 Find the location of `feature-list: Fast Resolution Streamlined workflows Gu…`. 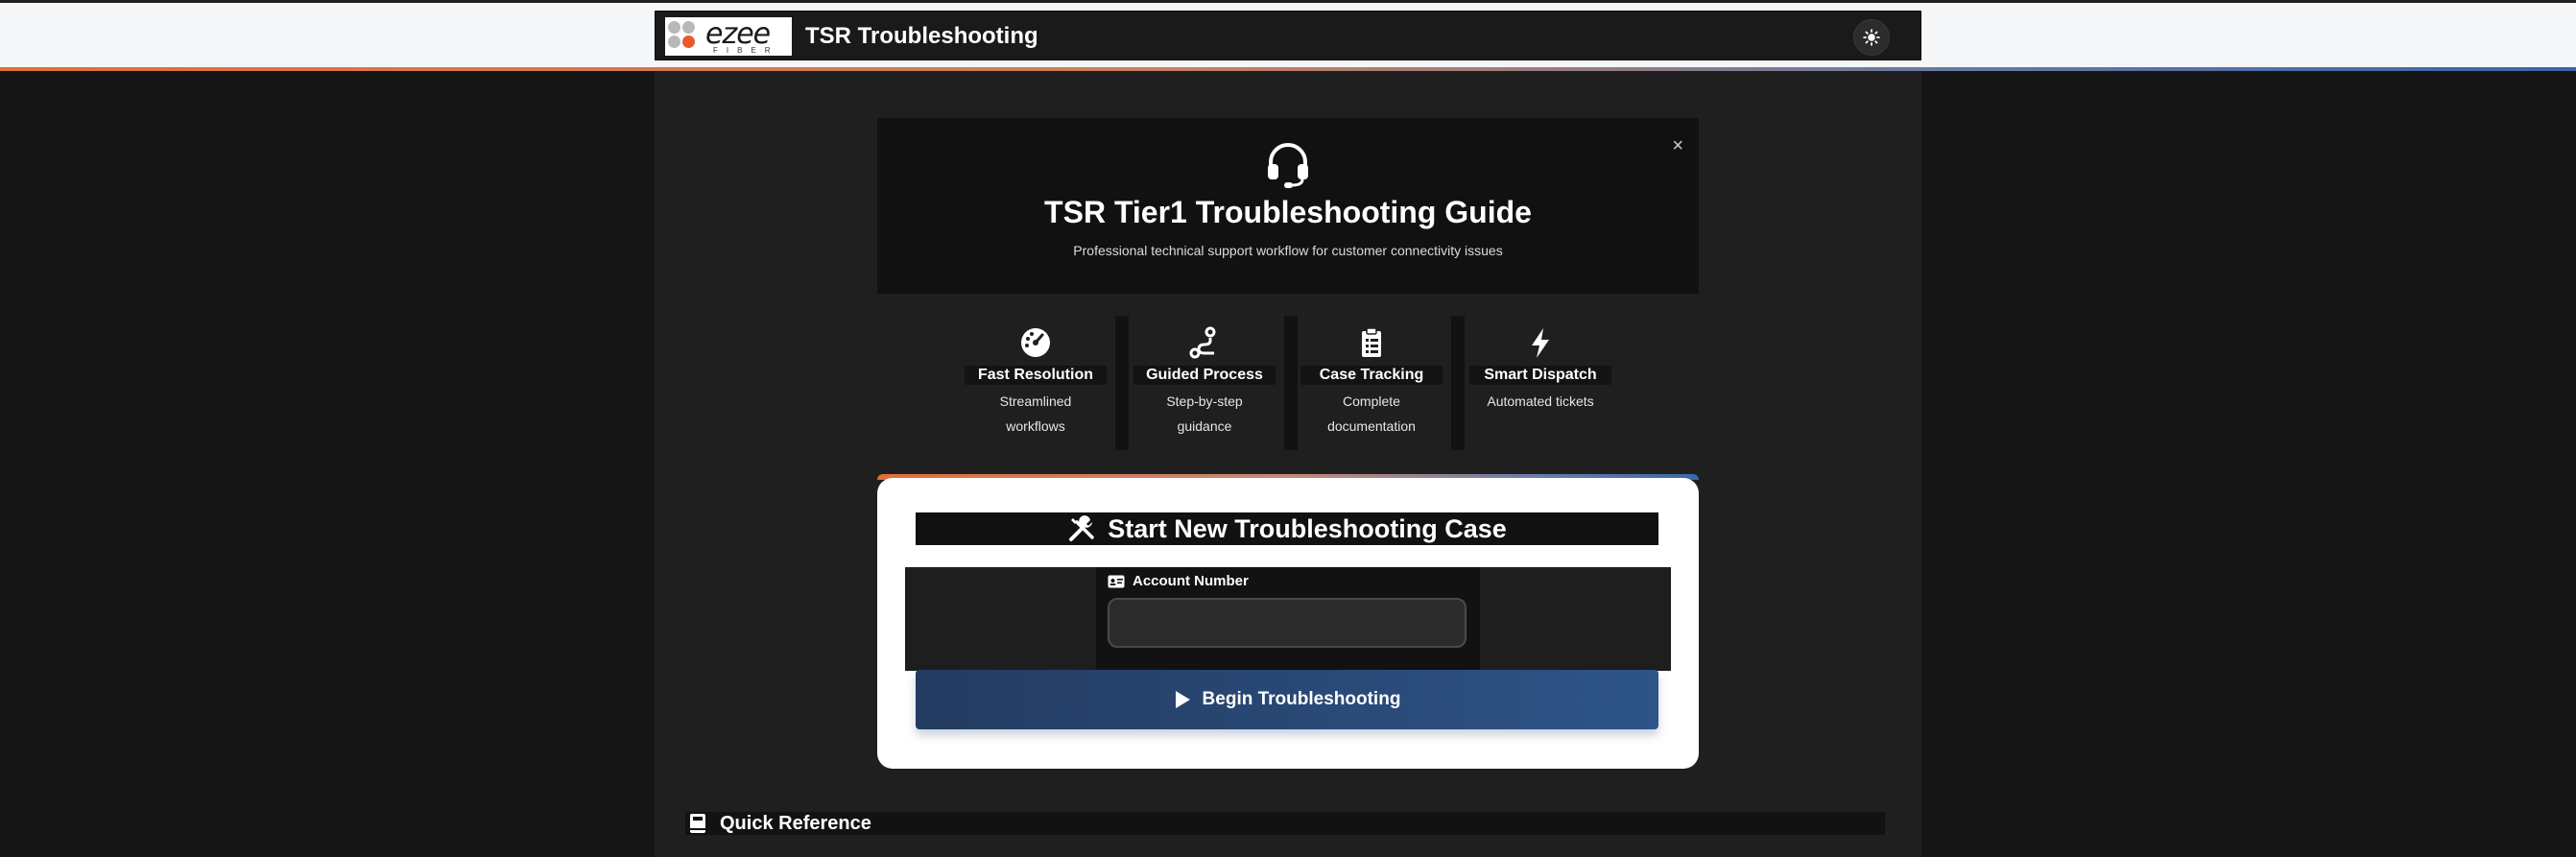

feature-list: Fast Resolution Streamlined workflows Gu… is located at coordinates (1291, 385).